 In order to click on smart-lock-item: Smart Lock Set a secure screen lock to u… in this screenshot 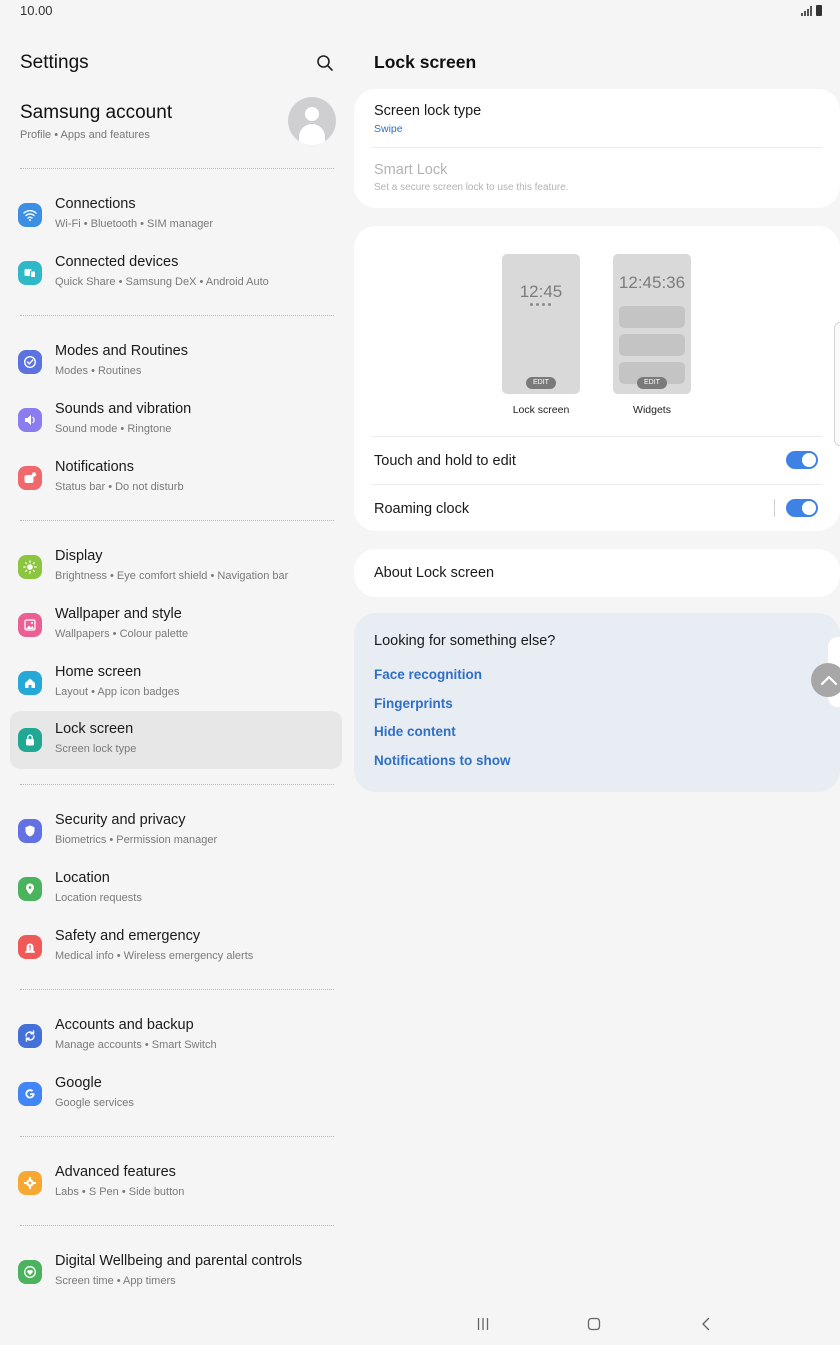, I will do `click(597, 178)`.